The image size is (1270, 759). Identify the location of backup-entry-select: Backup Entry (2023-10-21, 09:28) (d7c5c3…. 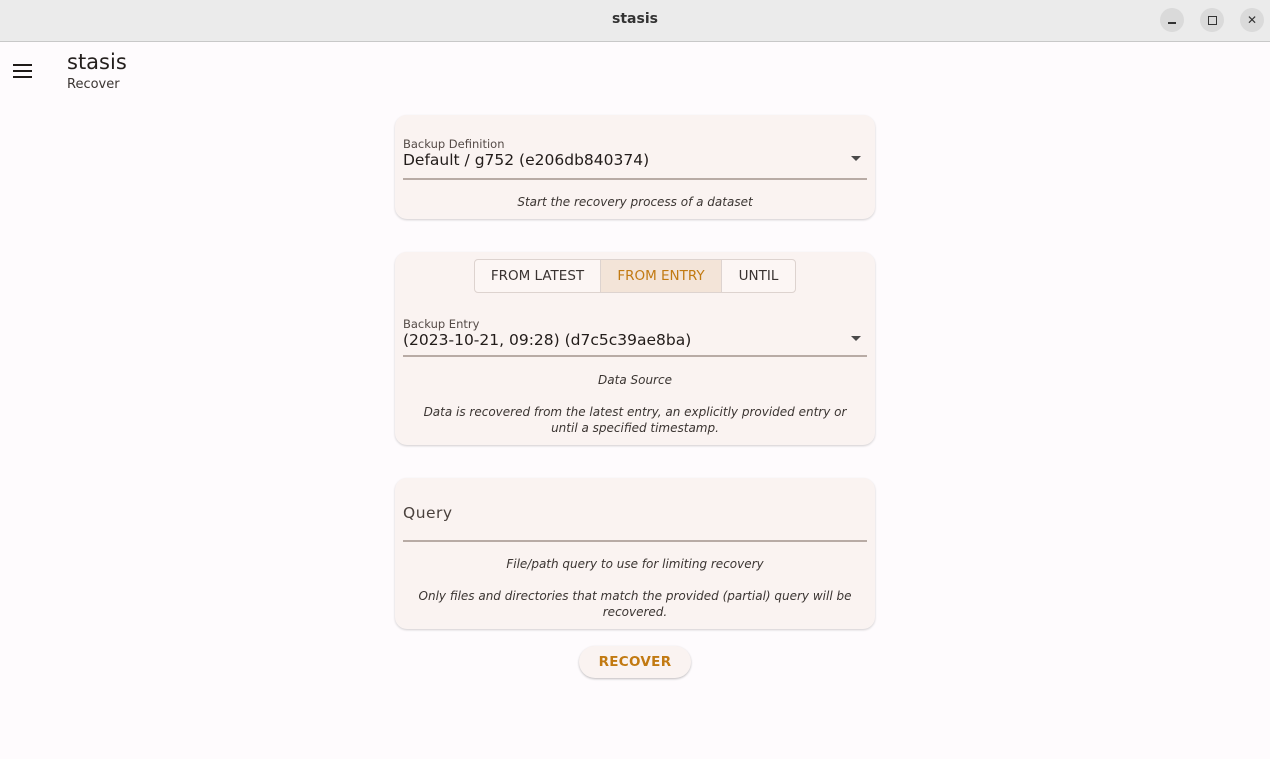
(635, 337).